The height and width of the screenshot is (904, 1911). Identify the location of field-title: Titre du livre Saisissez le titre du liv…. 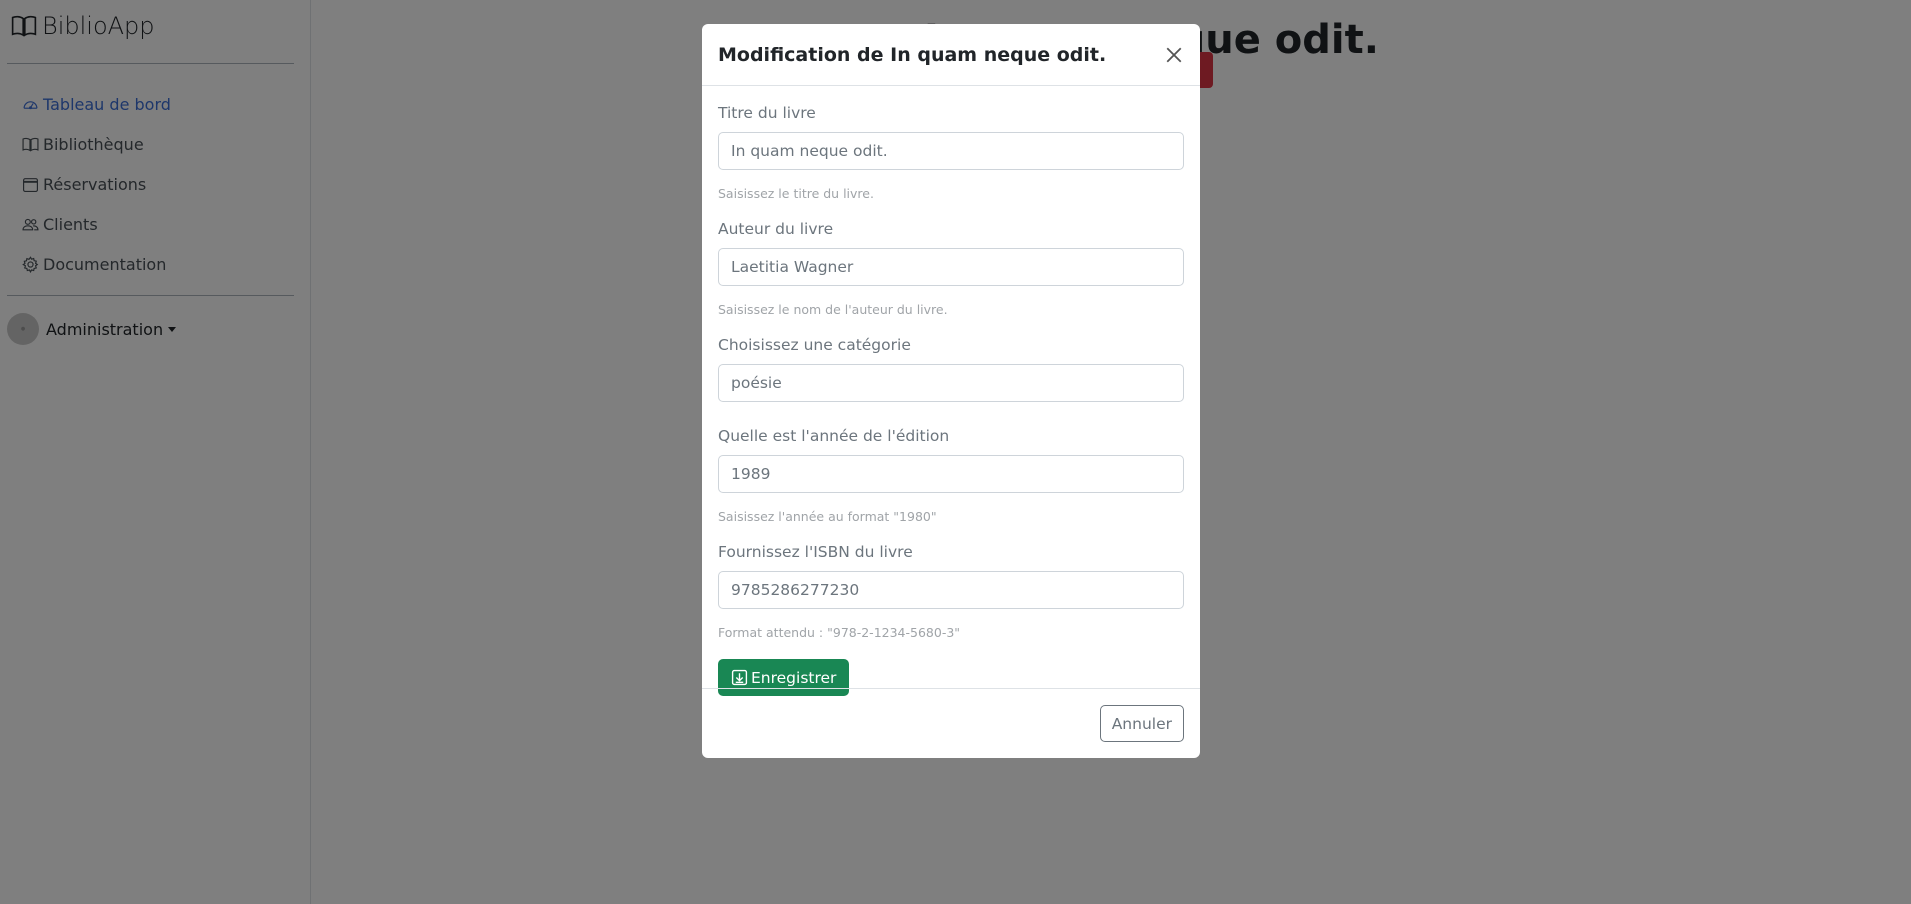
(951, 152).